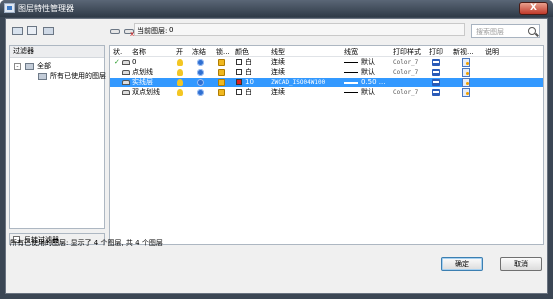 The image size is (553, 299). I want to click on filter-tree-panel: 过滤器 - 全部 所有已使用的图层, so click(57, 137).